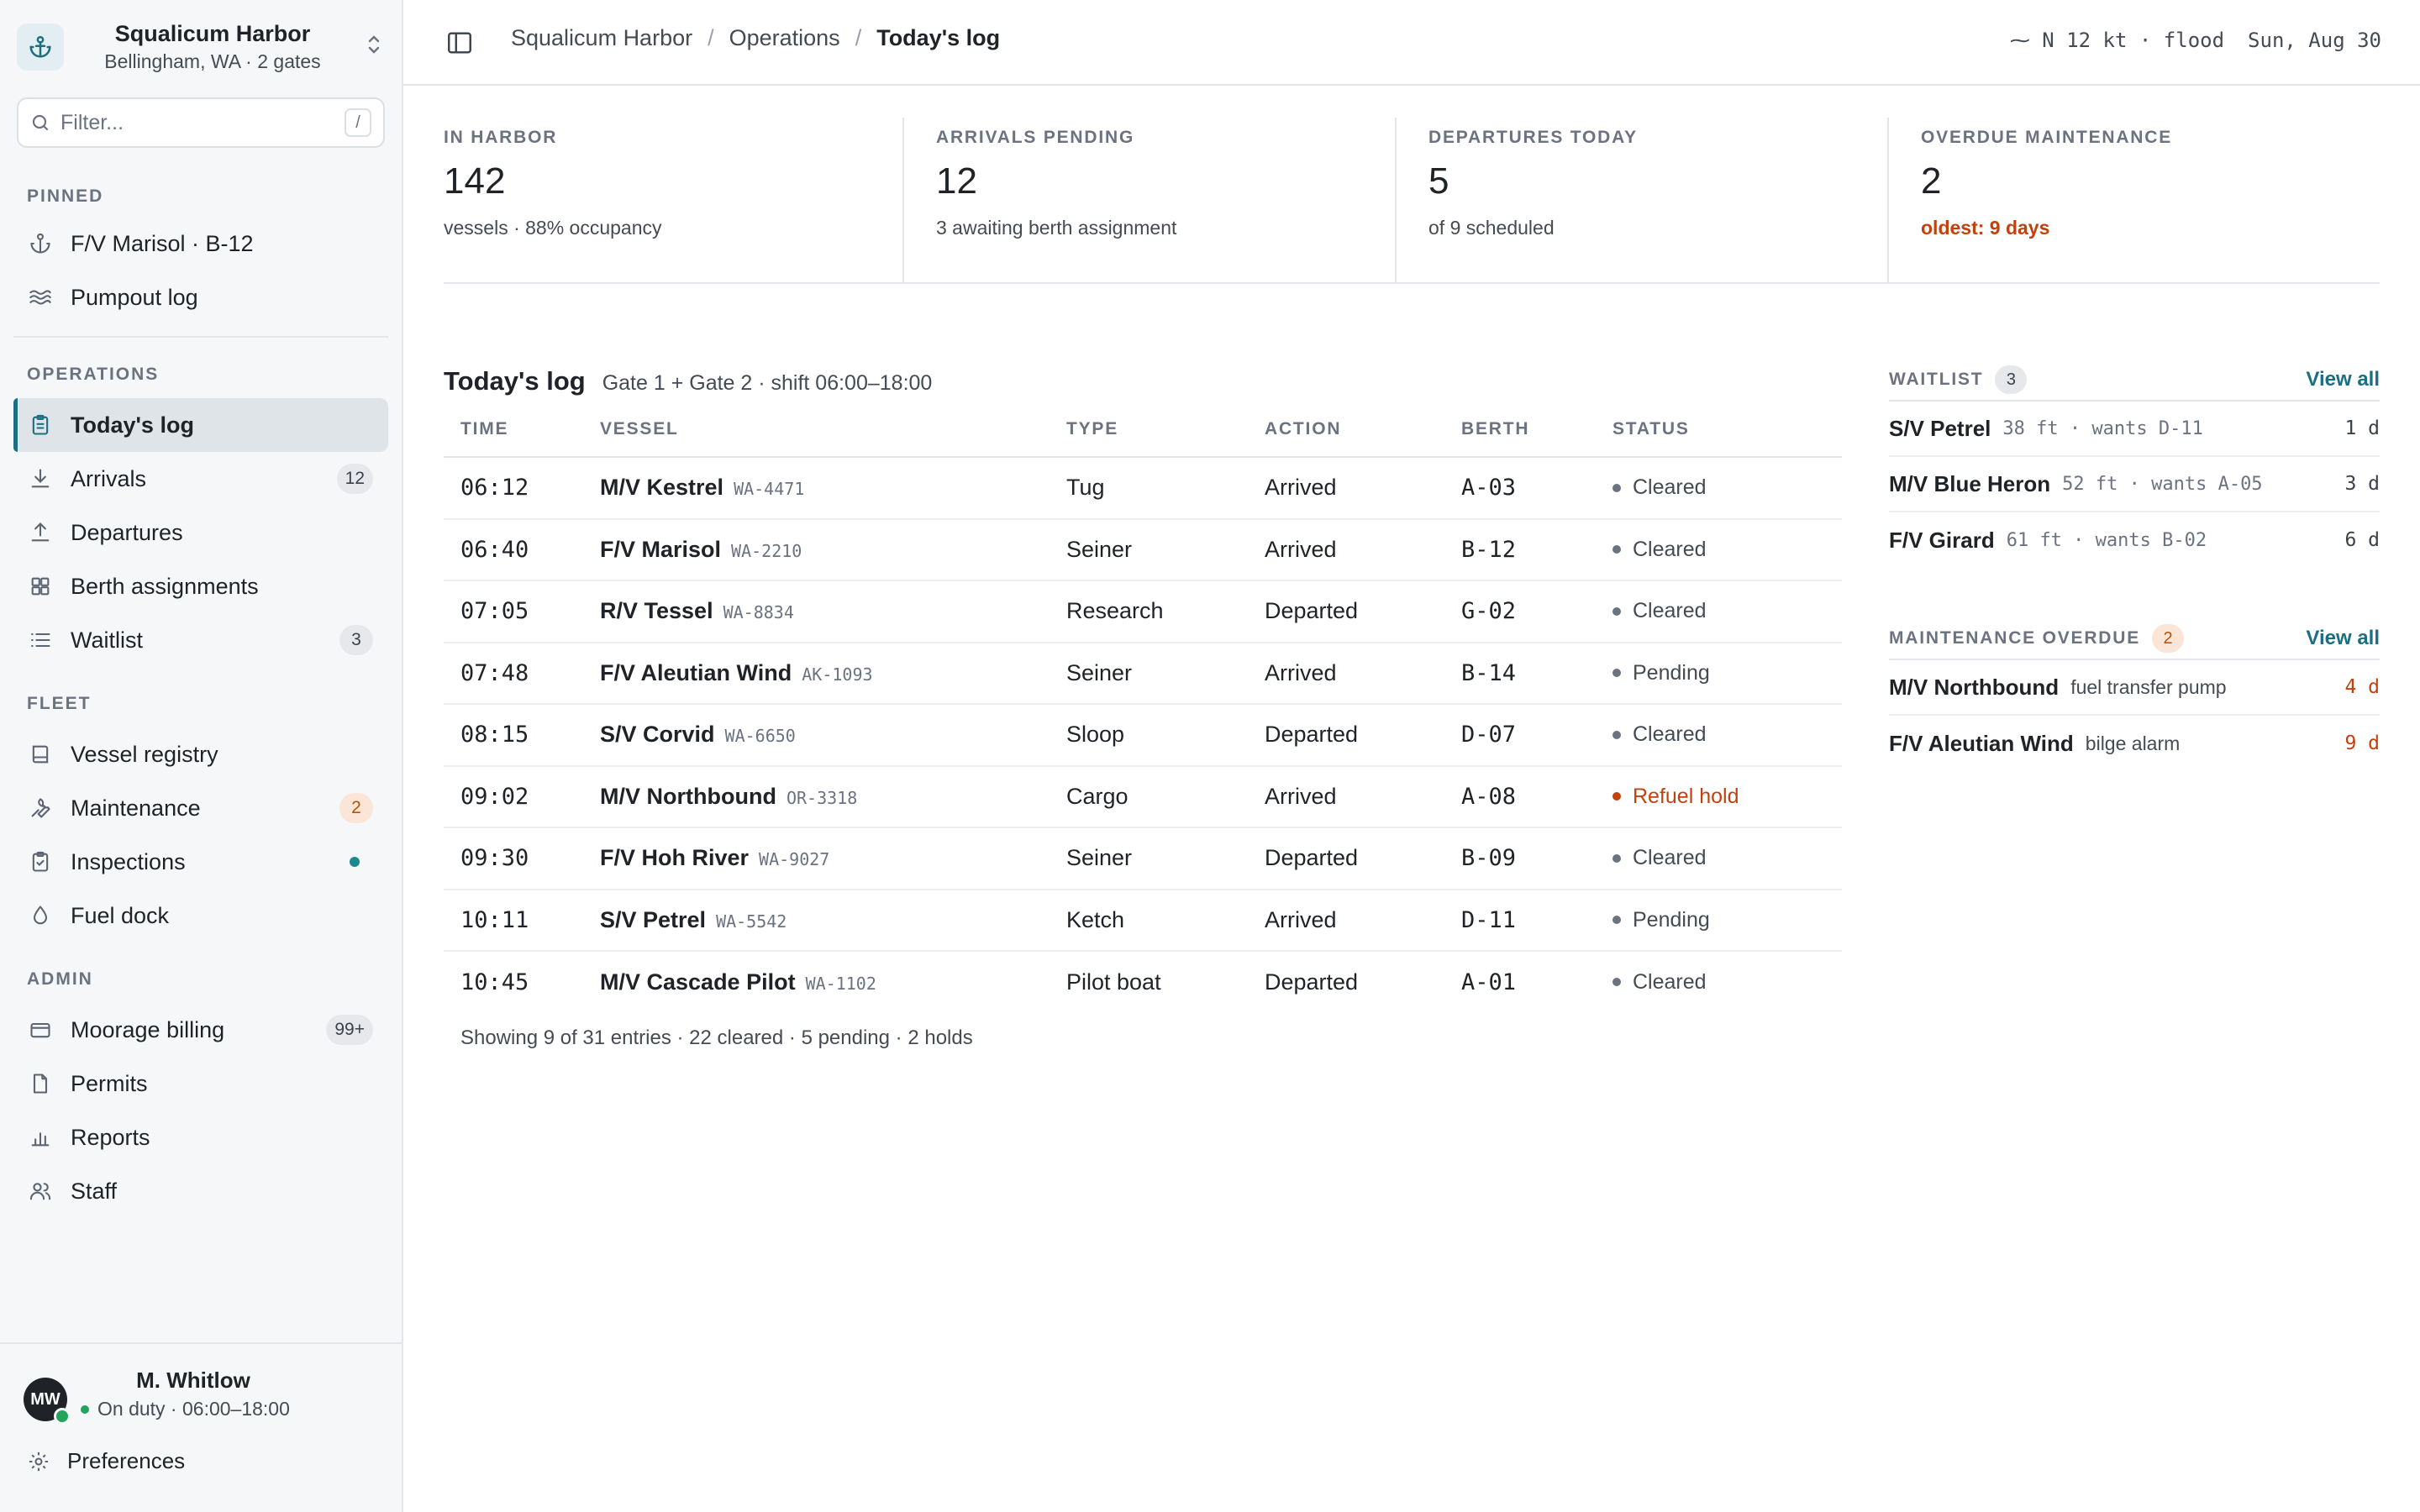 Image resolution: width=2420 pixels, height=1512 pixels. Describe the element at coordinates (200, 337) in the screenshot. I see `sidebar-divider` at that location.